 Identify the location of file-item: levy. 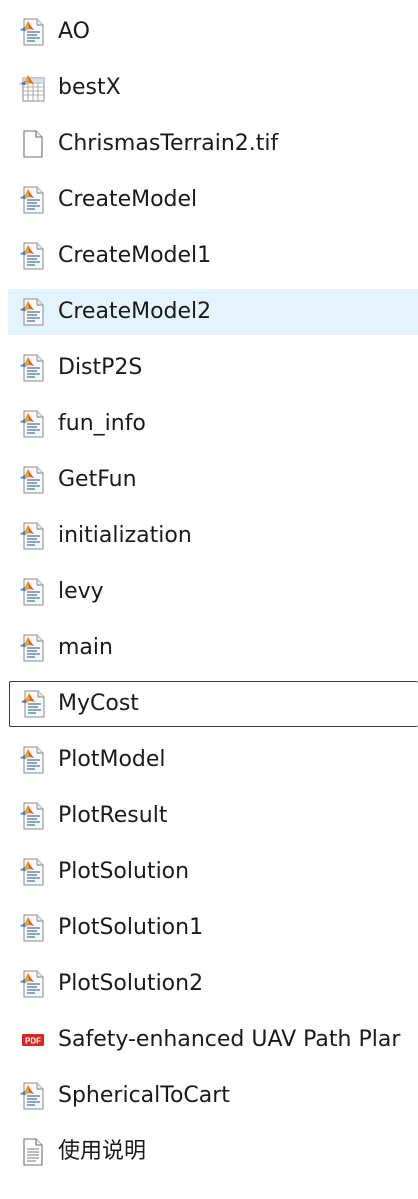
(209, 592).